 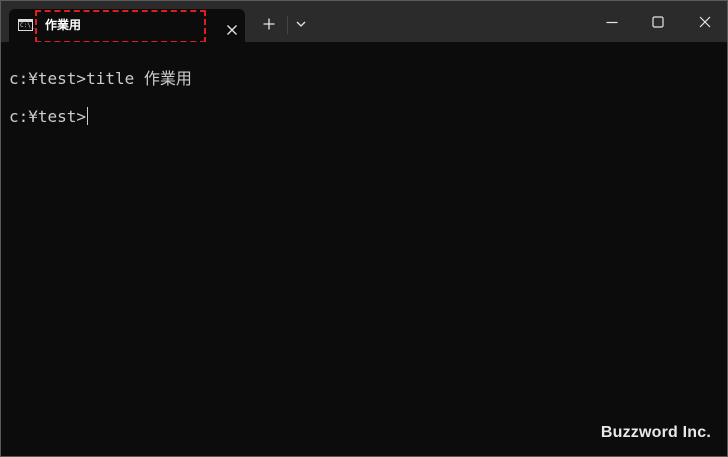 What do you see at coordinates (269, 24) in the screenshot?
I see `plus-icon` at bounding box center [269, 24].